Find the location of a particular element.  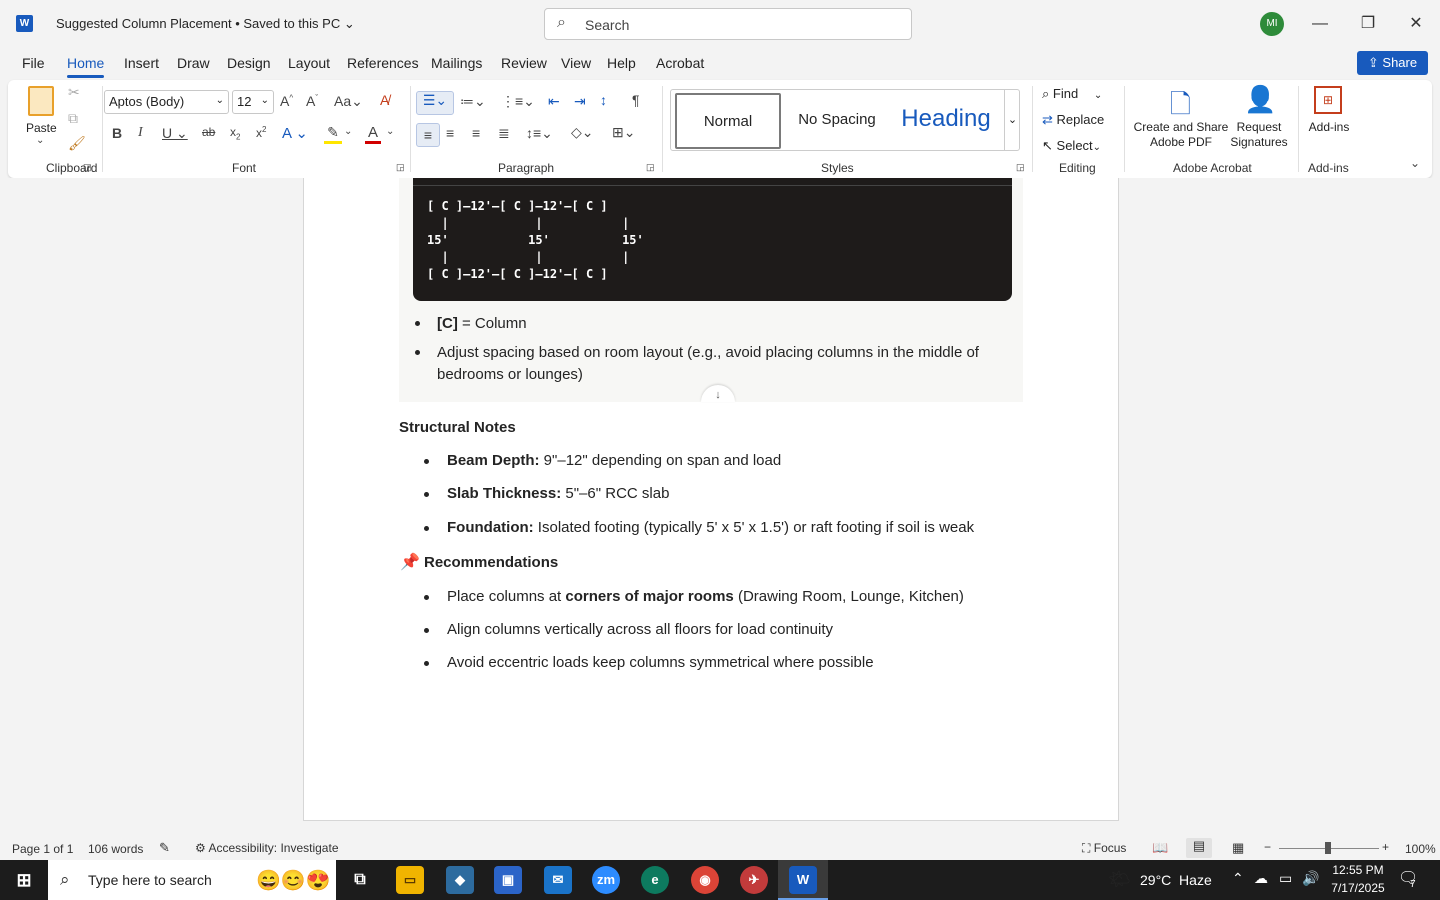

tab-review: Review is located at coordinates (524, 63).